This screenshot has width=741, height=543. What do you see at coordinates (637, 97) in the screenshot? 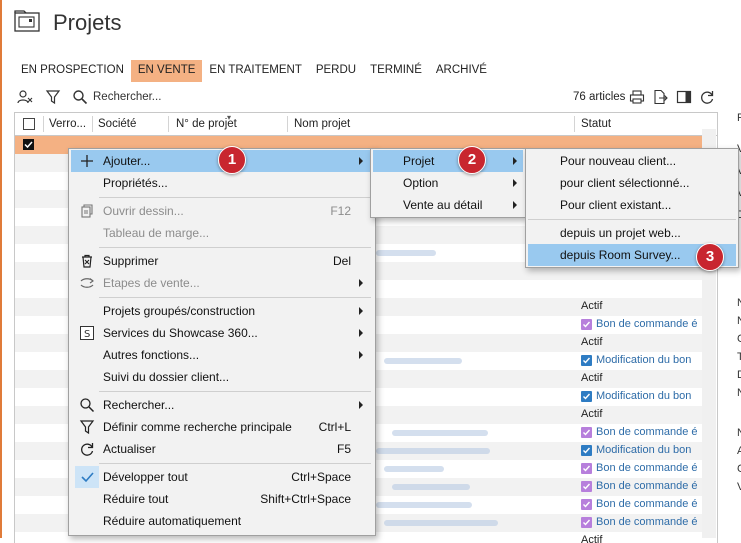
I see `print-icon` at bounding box center [637, 97].